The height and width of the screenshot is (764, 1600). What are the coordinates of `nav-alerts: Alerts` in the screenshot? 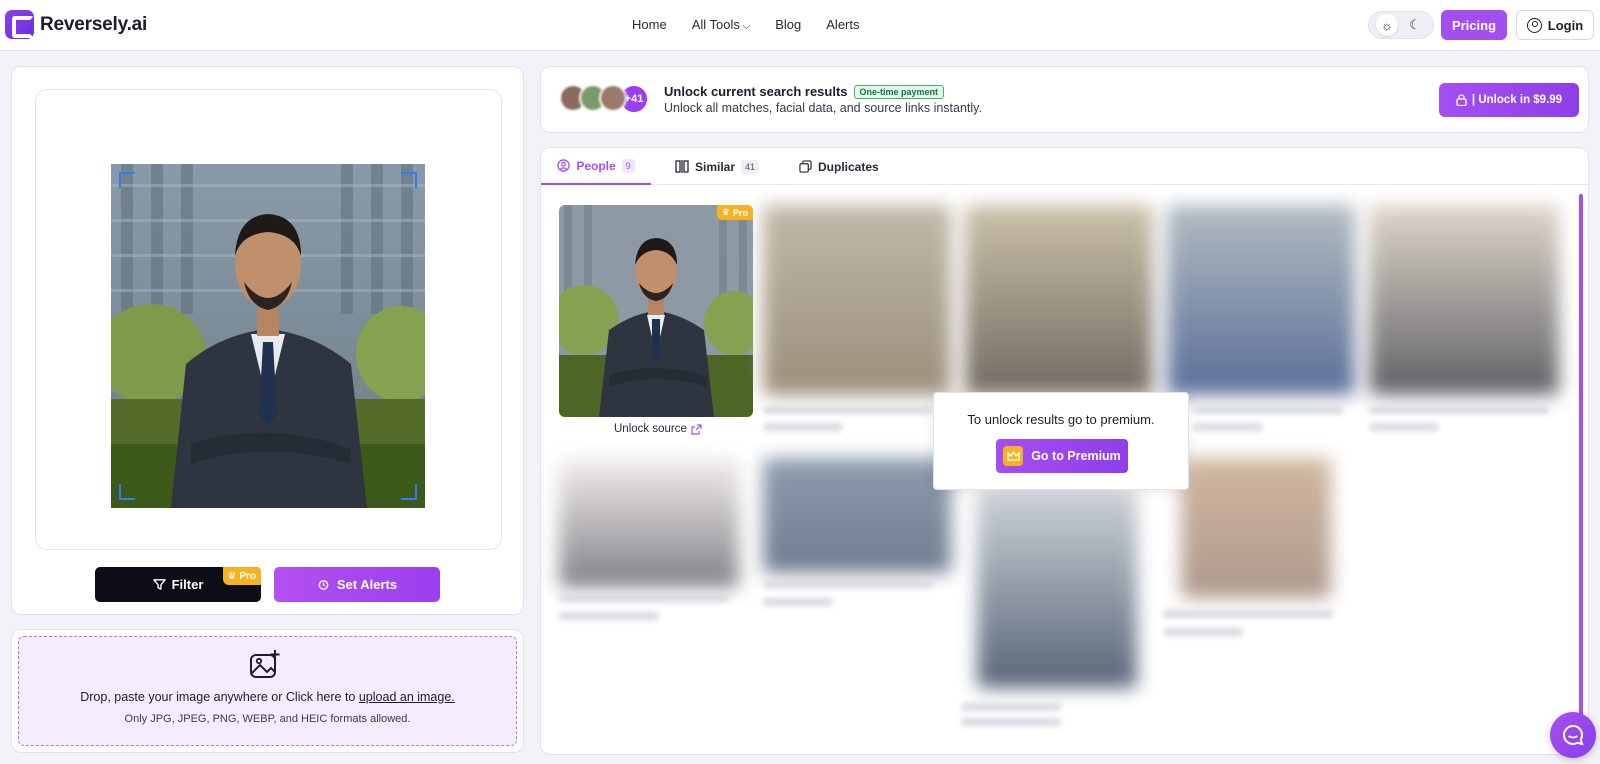 It's located at (842, 24).